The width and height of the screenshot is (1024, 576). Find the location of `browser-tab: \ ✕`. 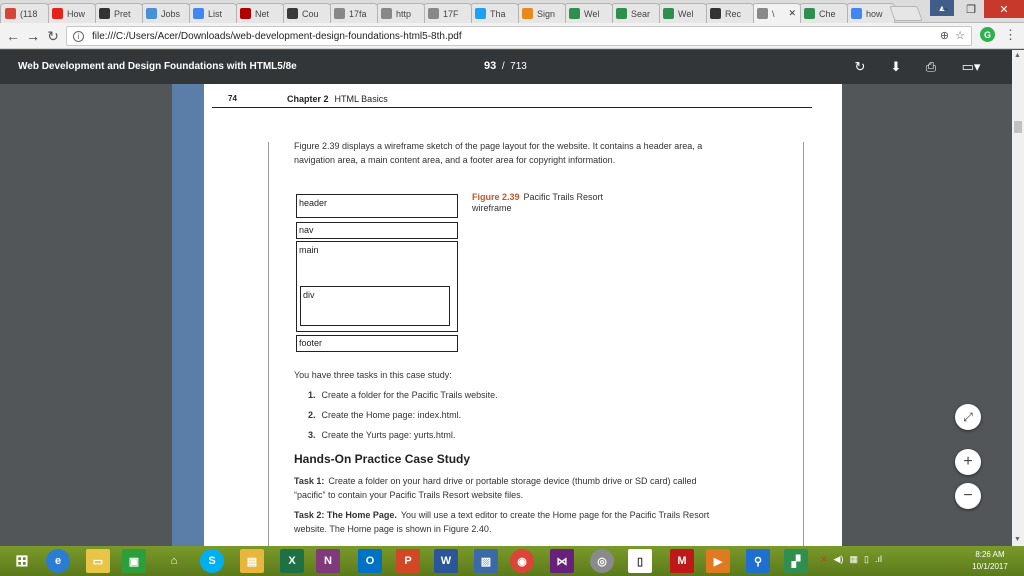

browser-tab: \ ✕ is located at coordinates (776, 13).